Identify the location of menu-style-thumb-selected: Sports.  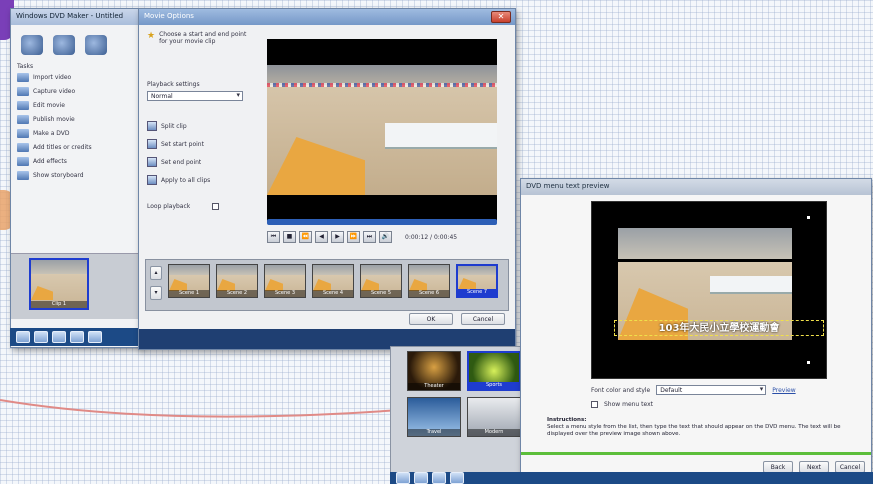
(494, 371).